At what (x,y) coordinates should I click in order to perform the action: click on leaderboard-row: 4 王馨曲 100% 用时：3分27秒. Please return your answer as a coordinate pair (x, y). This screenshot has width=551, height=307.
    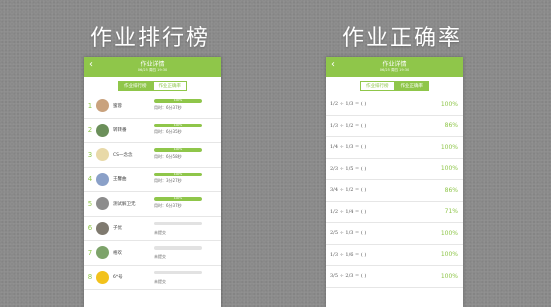
    Looking at the image, I should click on (152, 180).